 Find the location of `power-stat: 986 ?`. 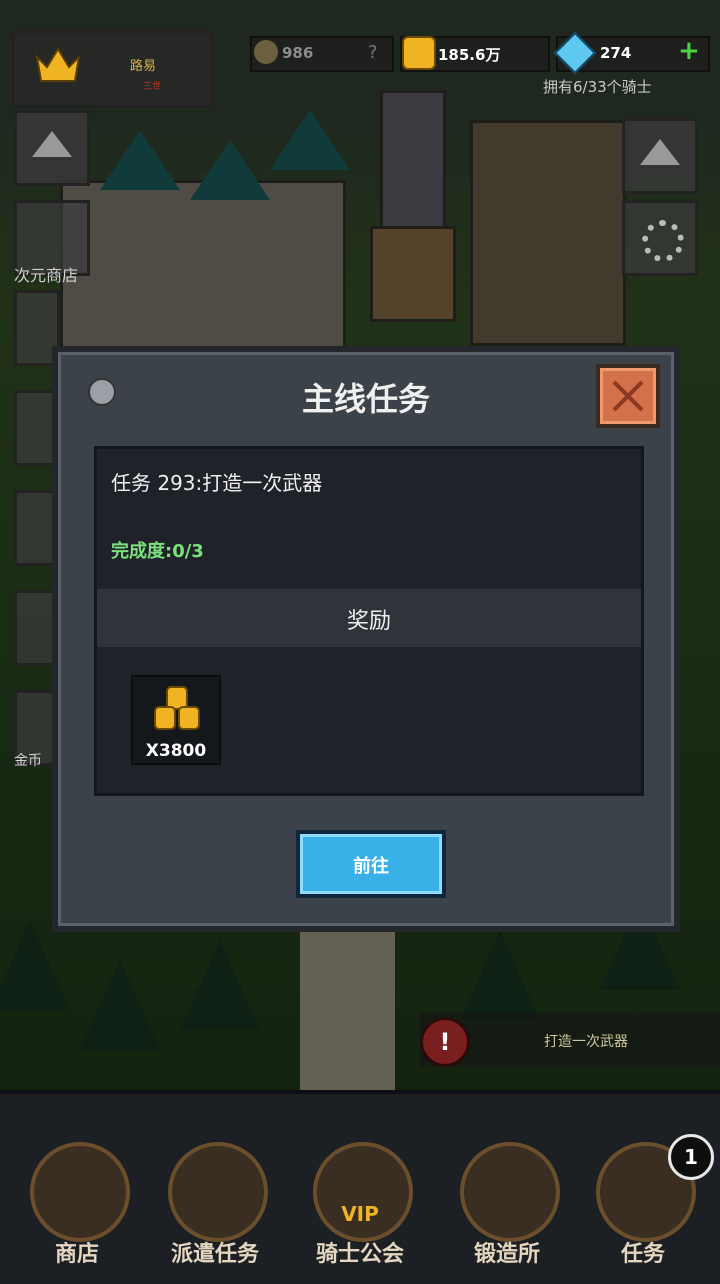

power-stat: 986 ? is located at coordinates (322, 54).